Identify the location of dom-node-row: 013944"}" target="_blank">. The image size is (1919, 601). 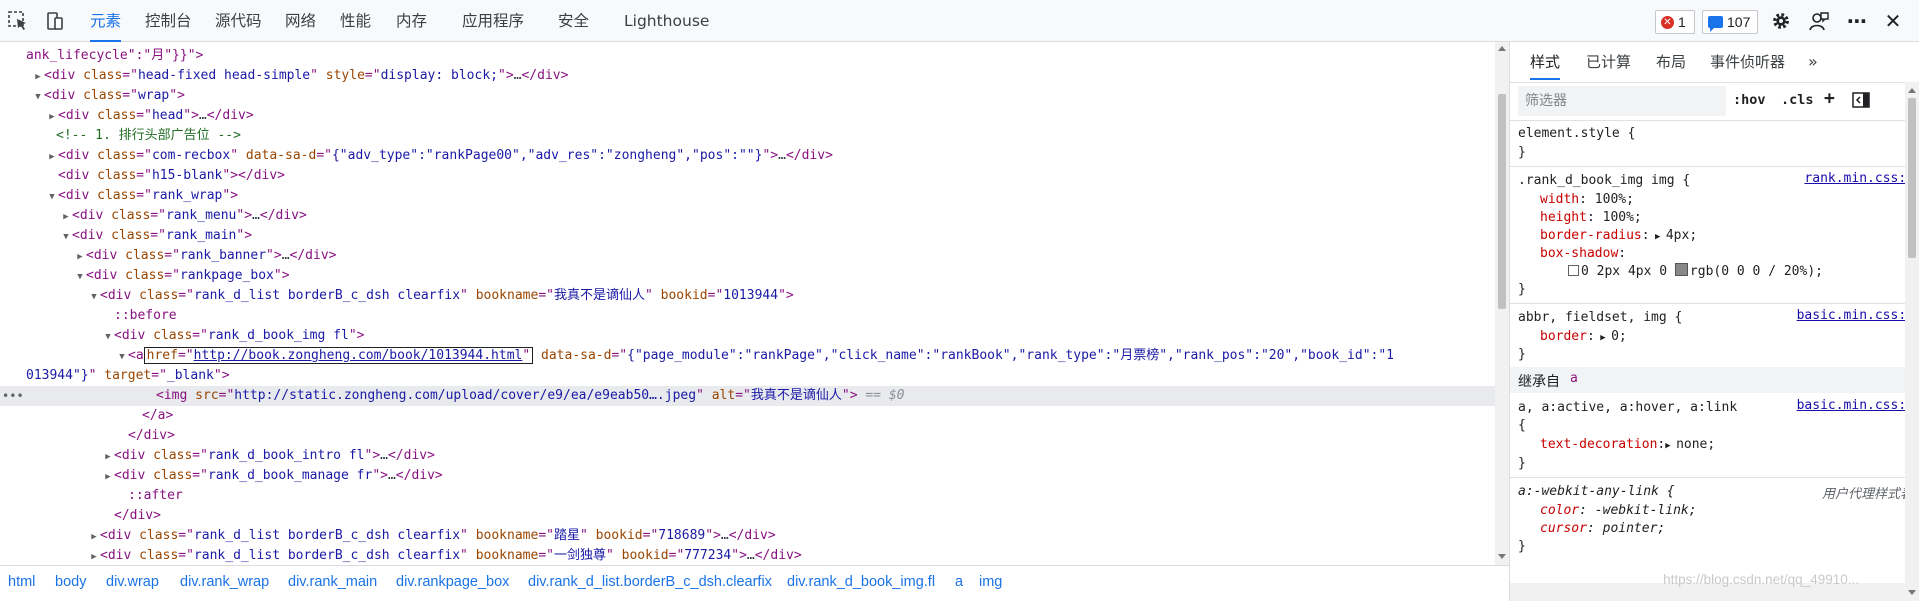
(747, 376).